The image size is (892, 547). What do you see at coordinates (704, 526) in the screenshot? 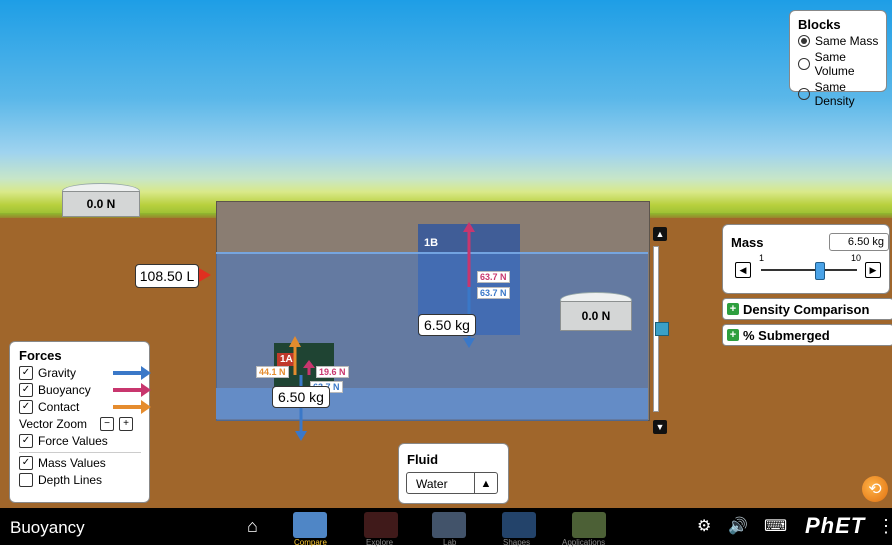
I see `gear-icon: ⚙` at bounding box center [704, 526].